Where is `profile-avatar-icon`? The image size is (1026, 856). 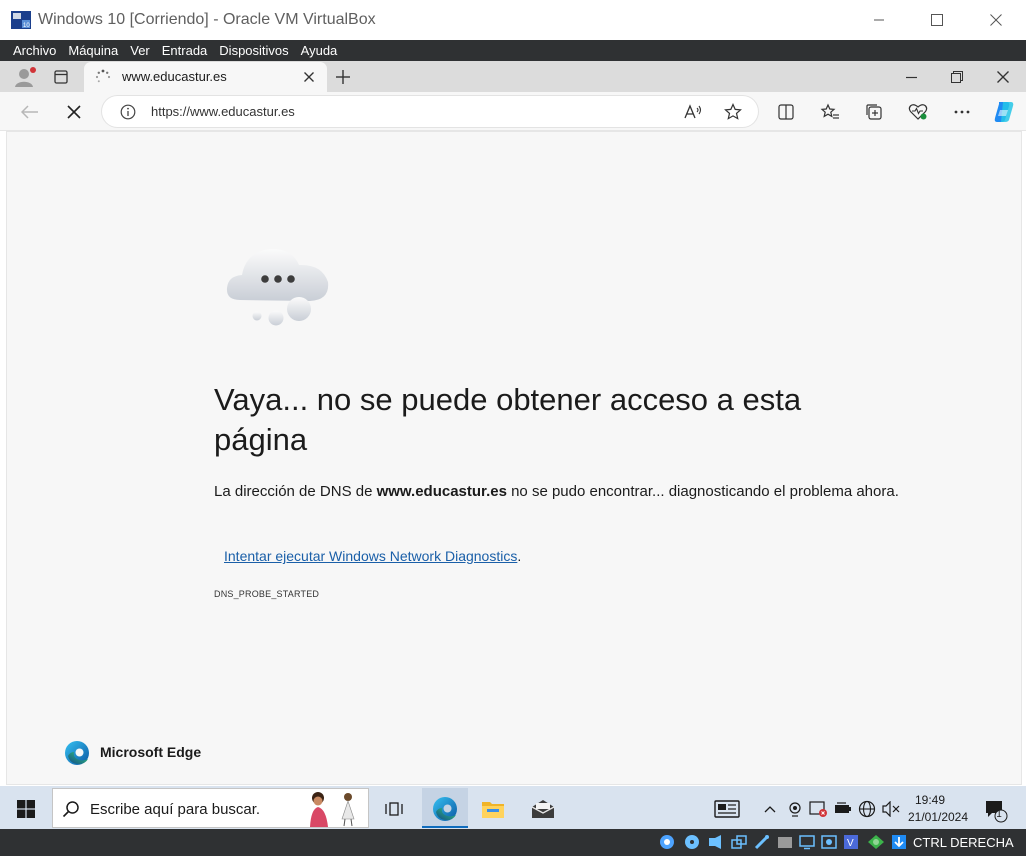 profile-avatar-icon is located at coordinates (25, 77).